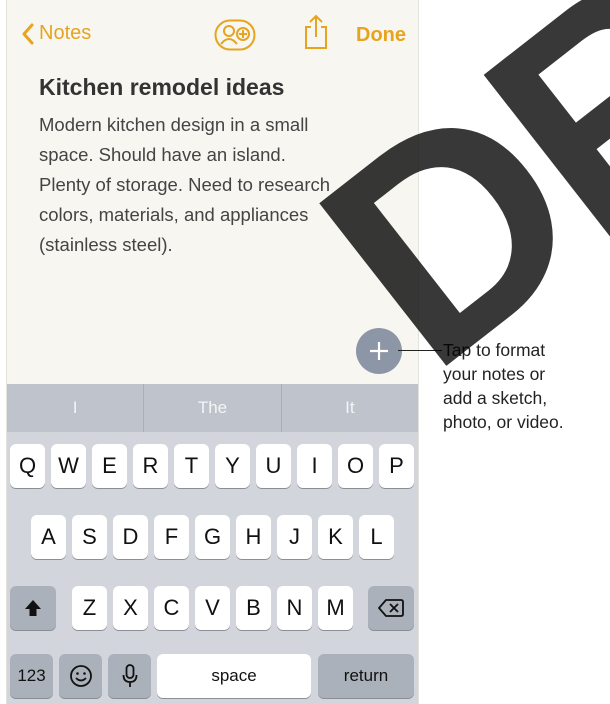 The image size is (610, 704). Describe the element at coordinates (396, 466) in the screenshot. I see `key-p: P` at that location.